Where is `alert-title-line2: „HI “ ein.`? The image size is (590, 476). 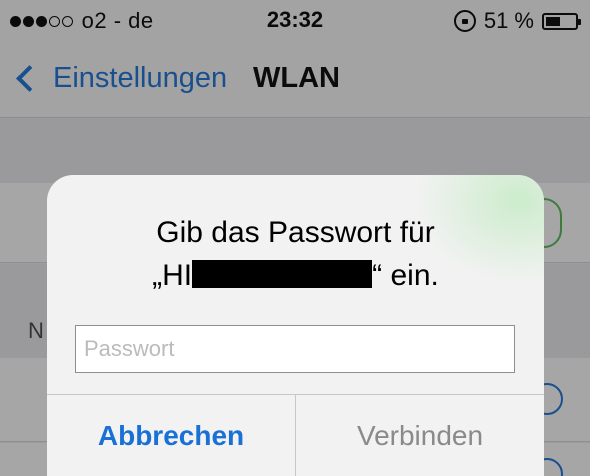
alert-title-line2: „HI “ ein. is located at coordinates (295, 275).